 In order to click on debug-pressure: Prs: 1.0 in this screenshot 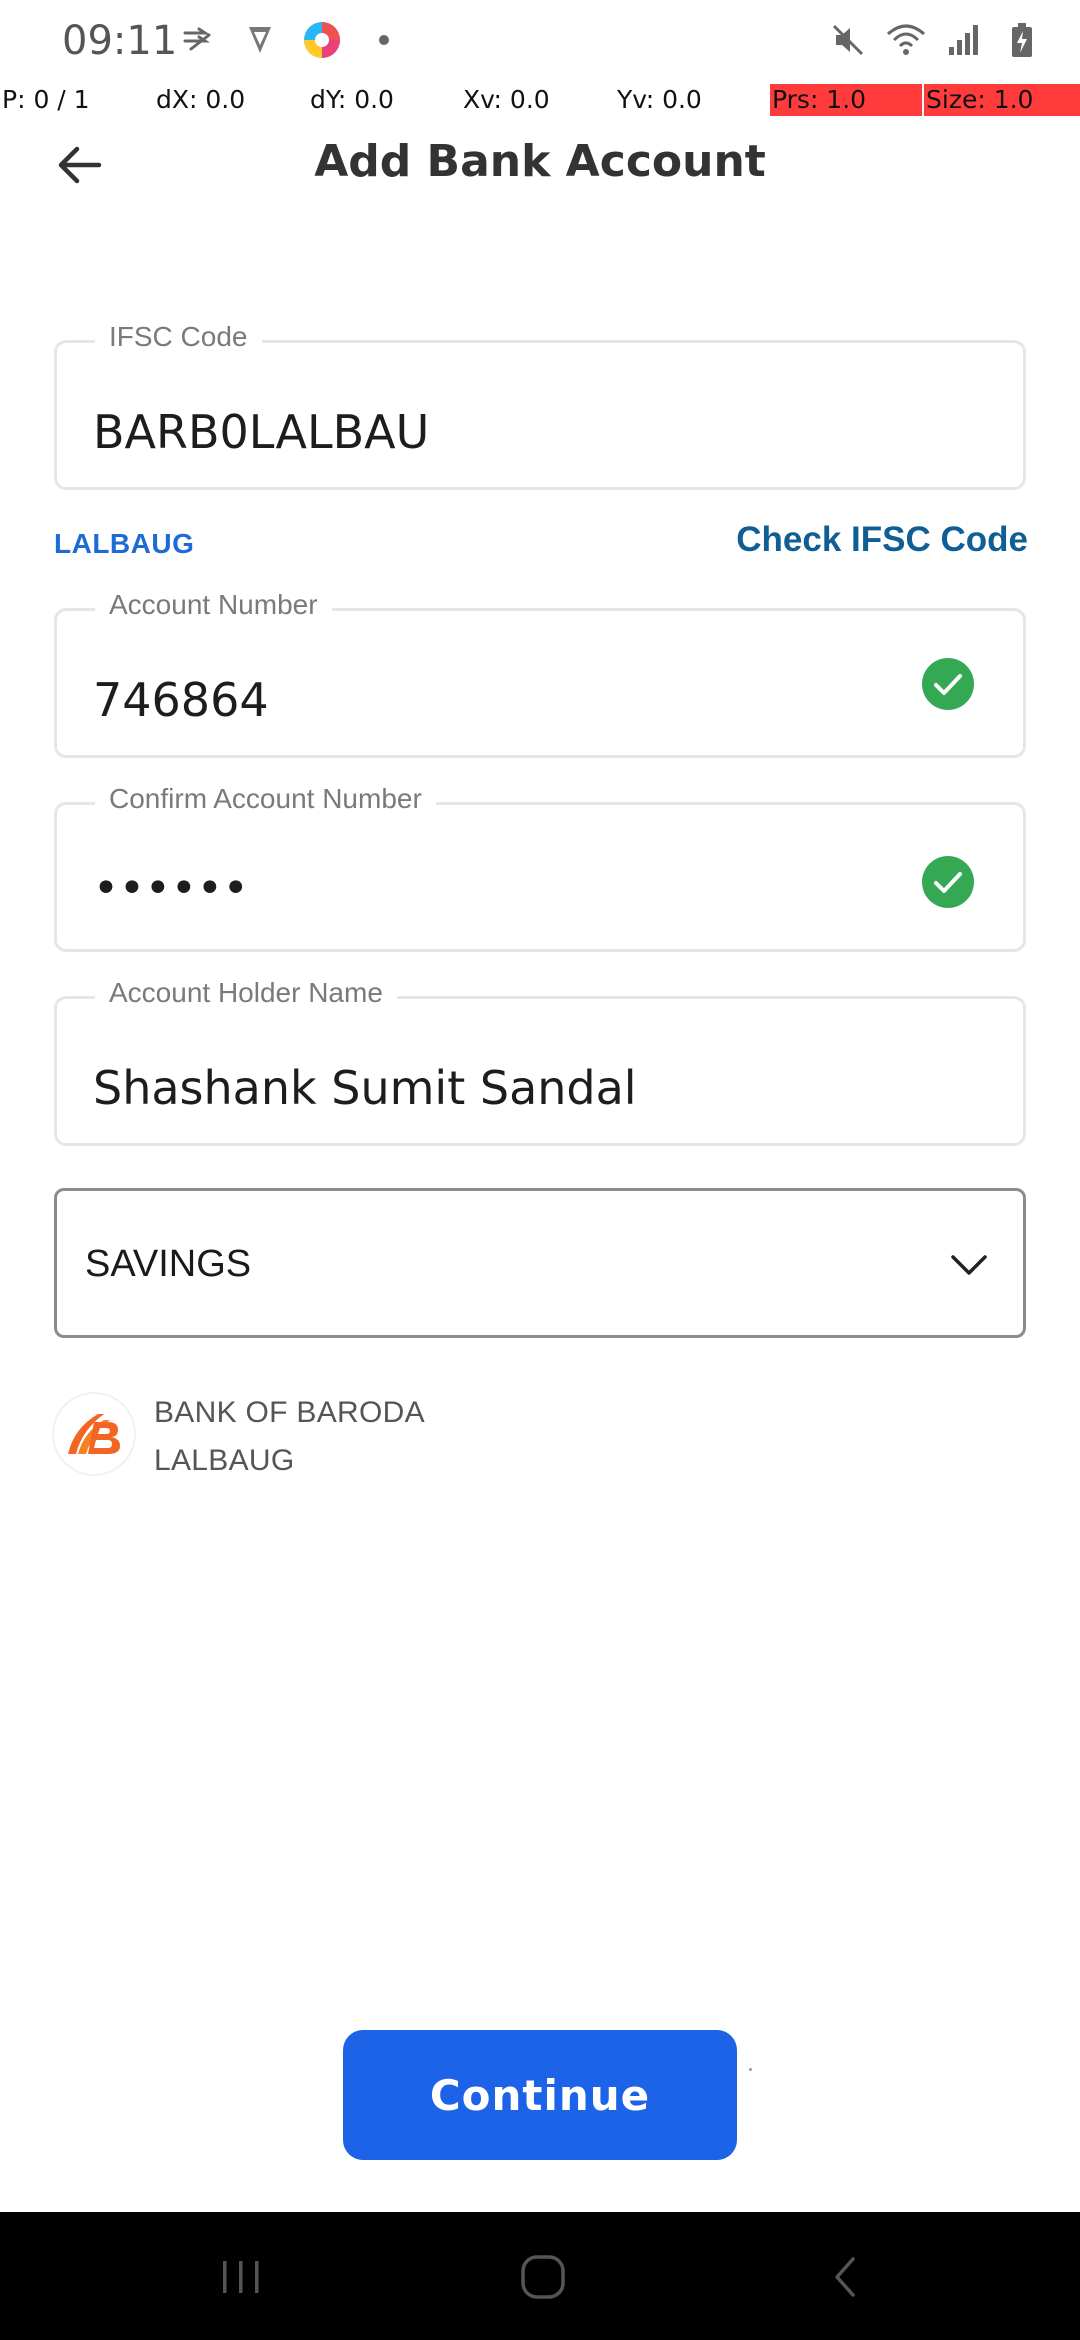, I will do `click(846, 100)`.